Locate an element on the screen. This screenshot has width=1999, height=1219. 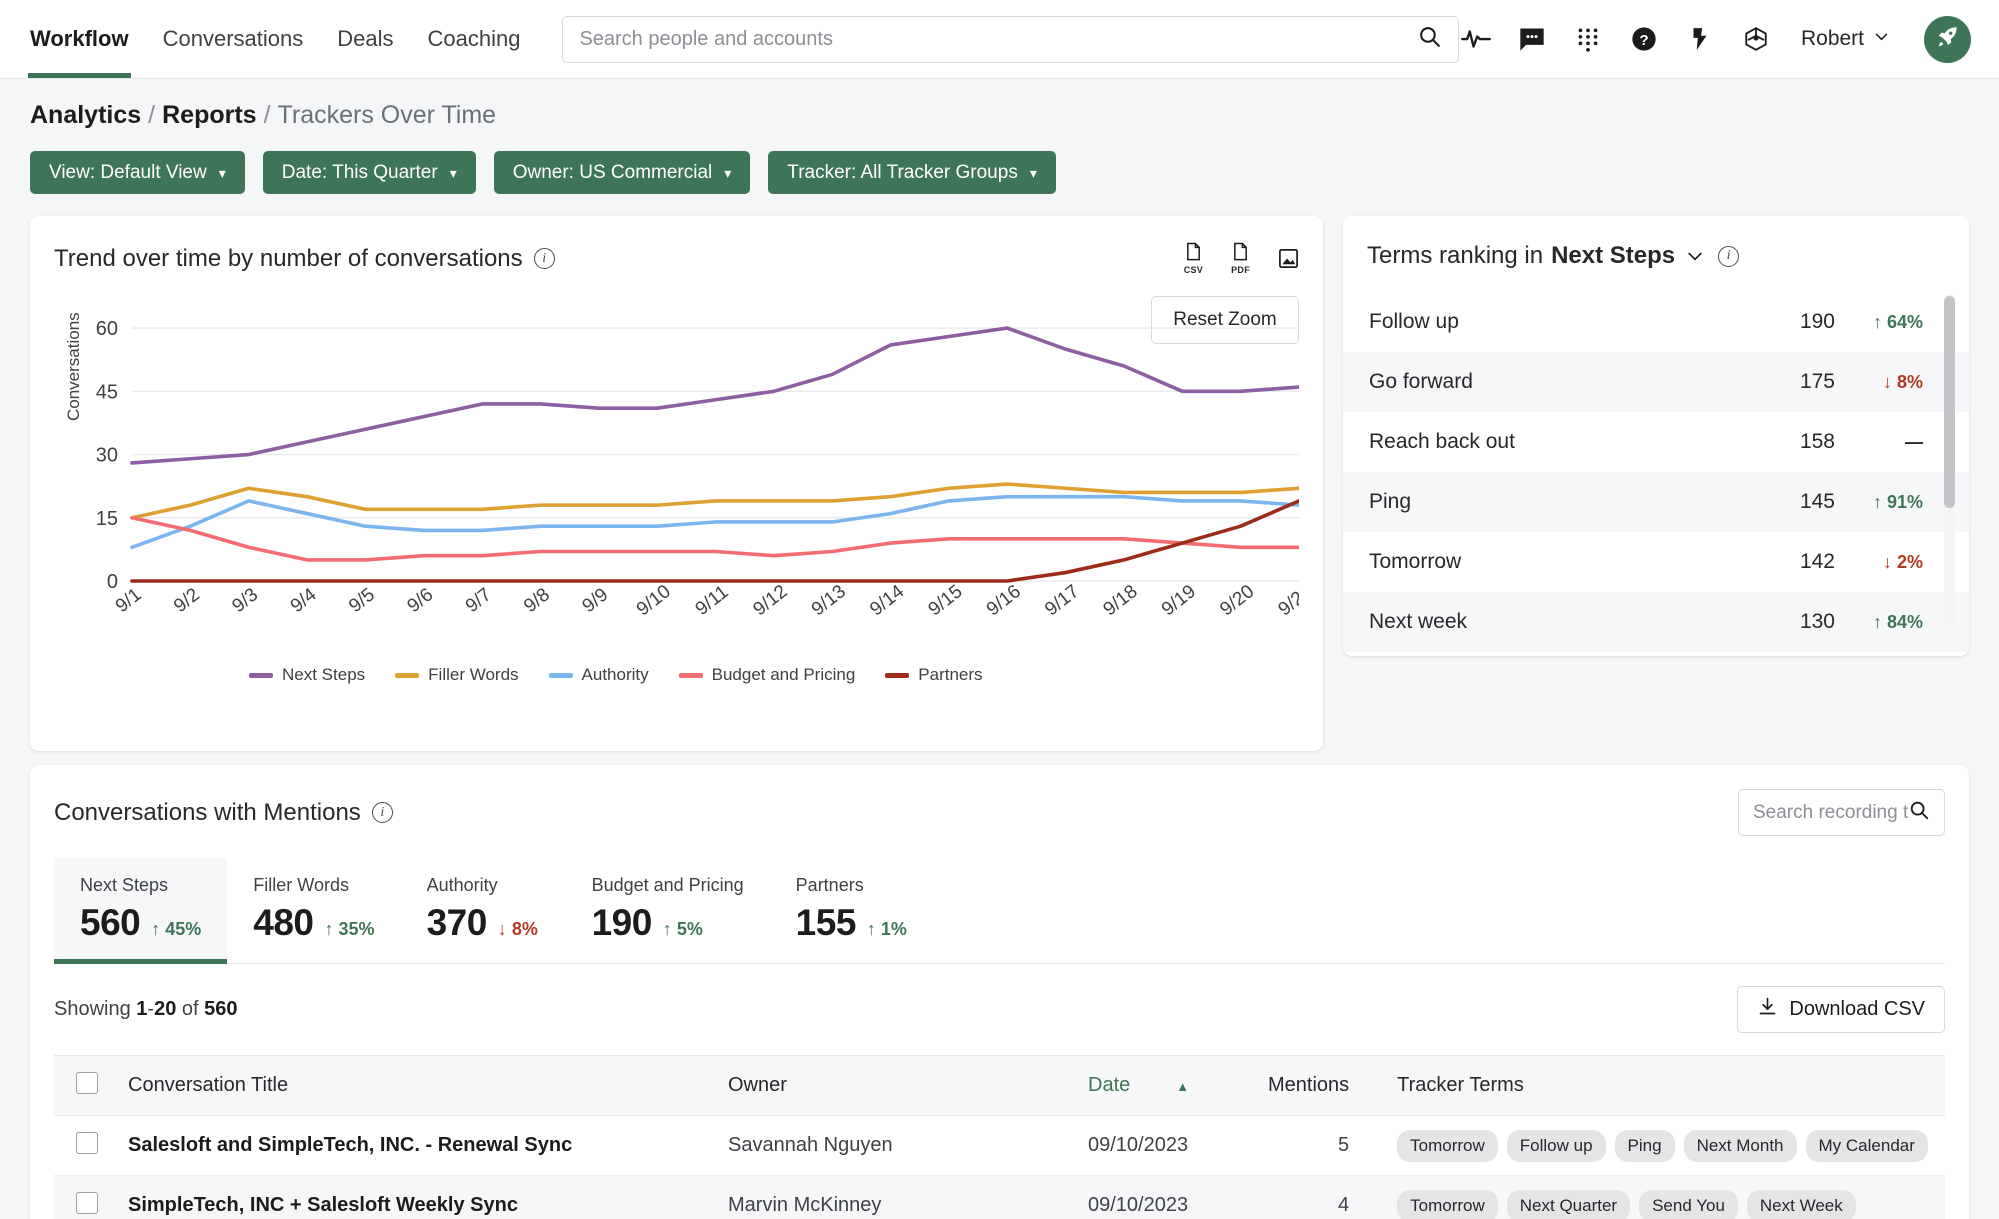
legend-swatch is located at coordinates (560, 675).